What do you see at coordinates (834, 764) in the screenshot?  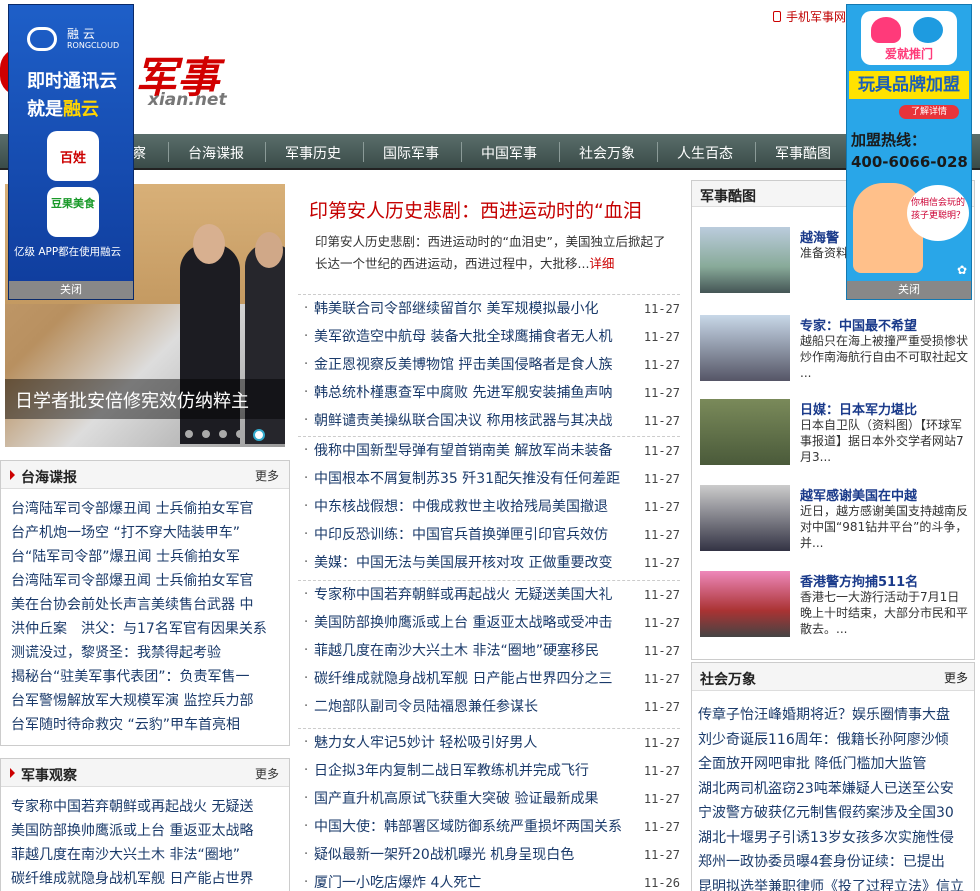 I see `list-item: 全面放开网吧审批 降低门槛加大监管` at bounding box center [834, 764].